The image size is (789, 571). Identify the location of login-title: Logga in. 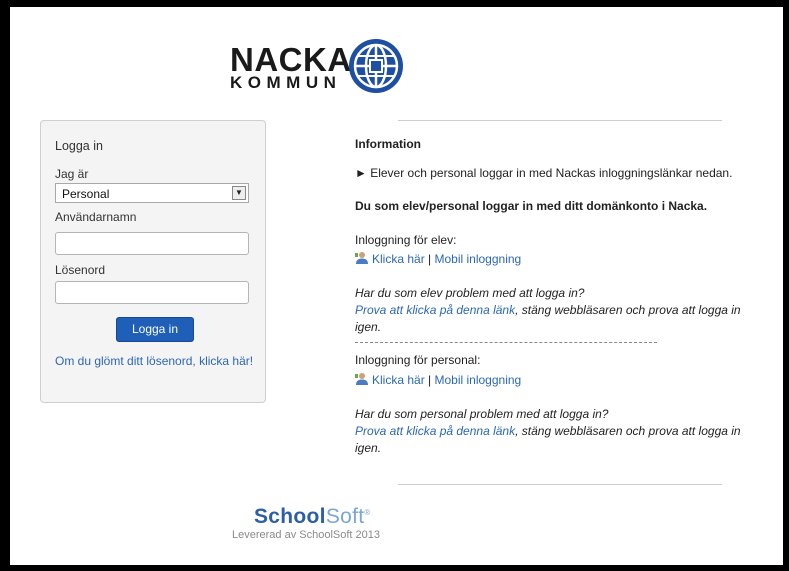
(79, 146).